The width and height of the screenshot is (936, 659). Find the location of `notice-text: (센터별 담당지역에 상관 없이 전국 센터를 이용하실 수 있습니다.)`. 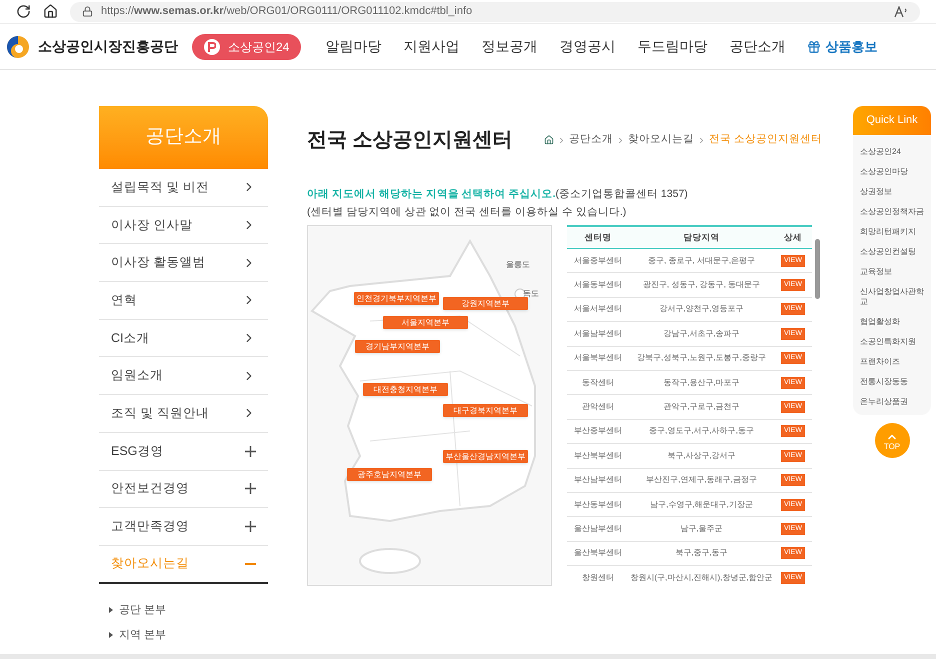

notice-text: (센터별 담당지역에 상관 없이 전국 센터를 이용하실 수 있습니다.) is located at coordinates (467, 212).